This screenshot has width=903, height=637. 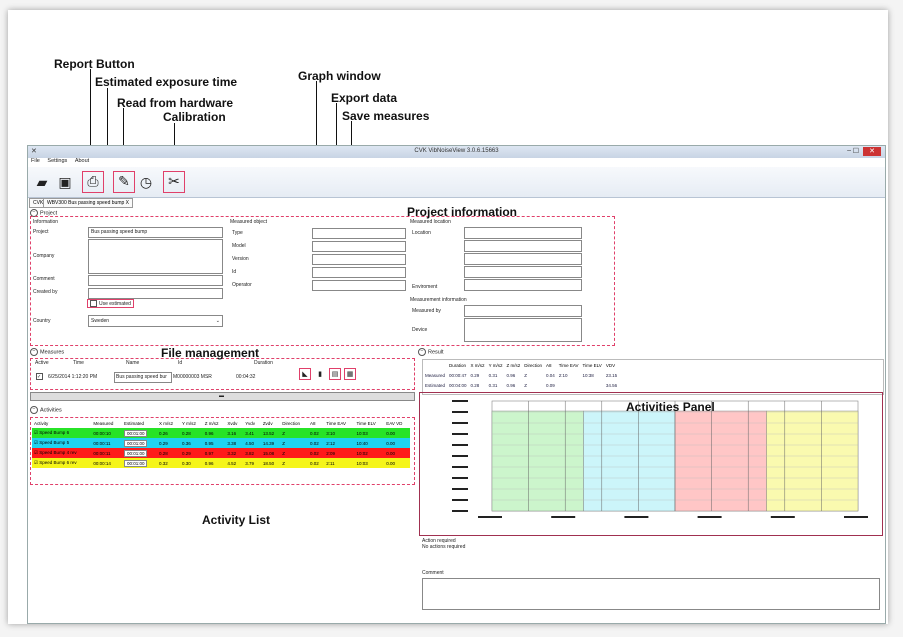 What do you see at coordinates (435, 375) in the screenshot?
I see `result-row-label: Measured` at bounding box center [435, 375].